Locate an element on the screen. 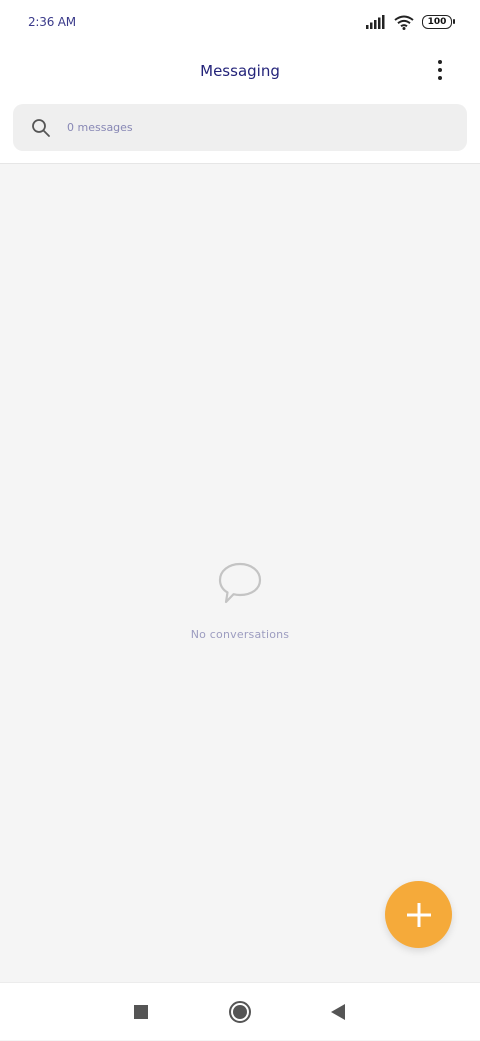  search-bar is located at coordinates (240, 127).